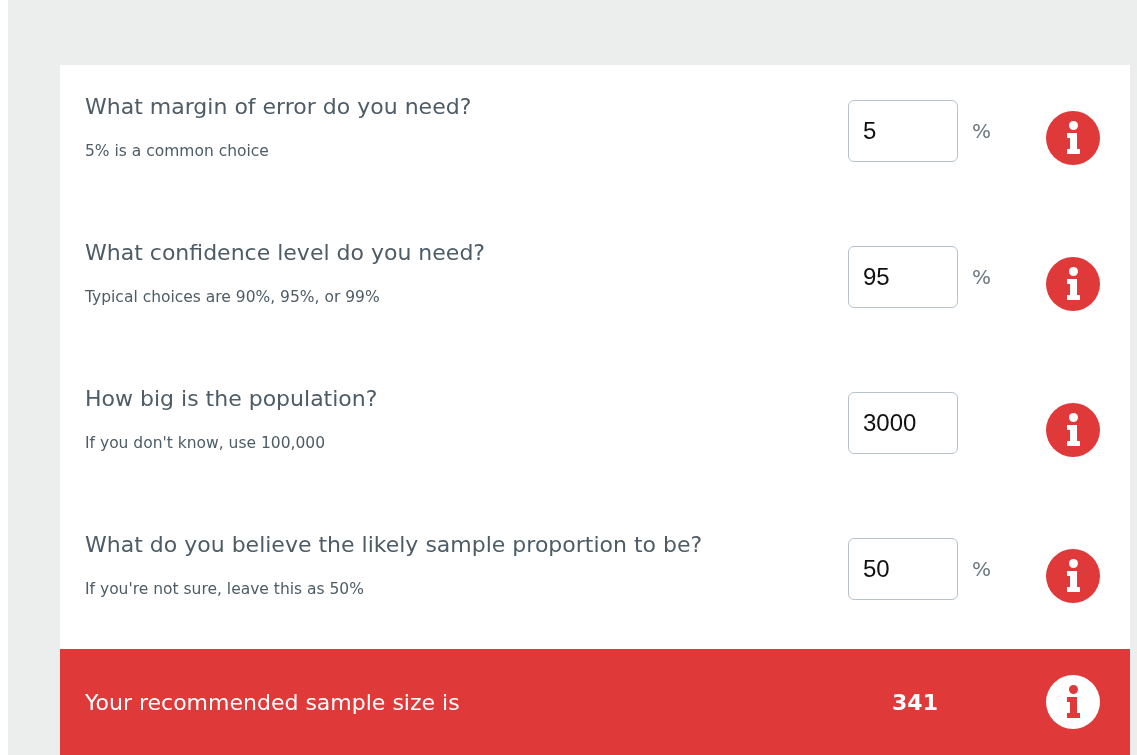 This screenshot has height=755, width=1137. I want to click on number-input: 5, so click(903, 131).